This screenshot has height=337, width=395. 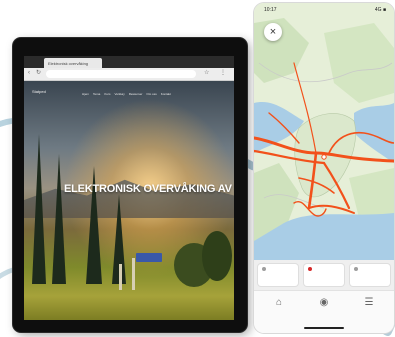 I want to click on trip-cards, so click(x=324, y=275).